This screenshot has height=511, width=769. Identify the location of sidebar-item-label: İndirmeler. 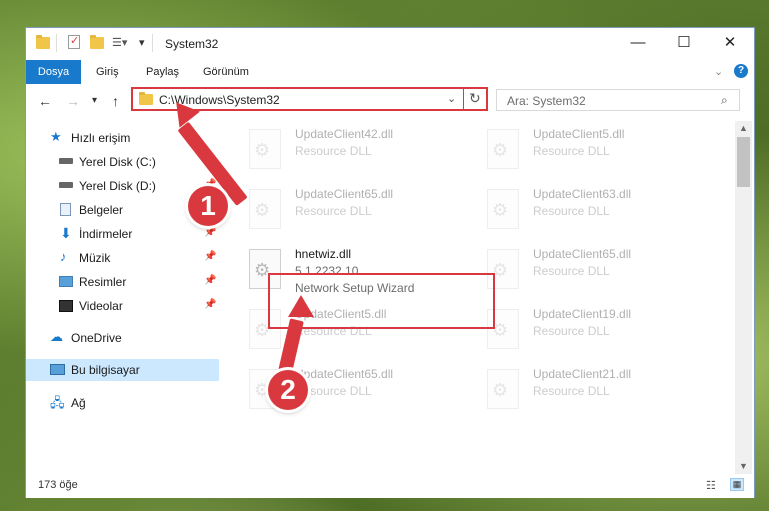
(106, 234).